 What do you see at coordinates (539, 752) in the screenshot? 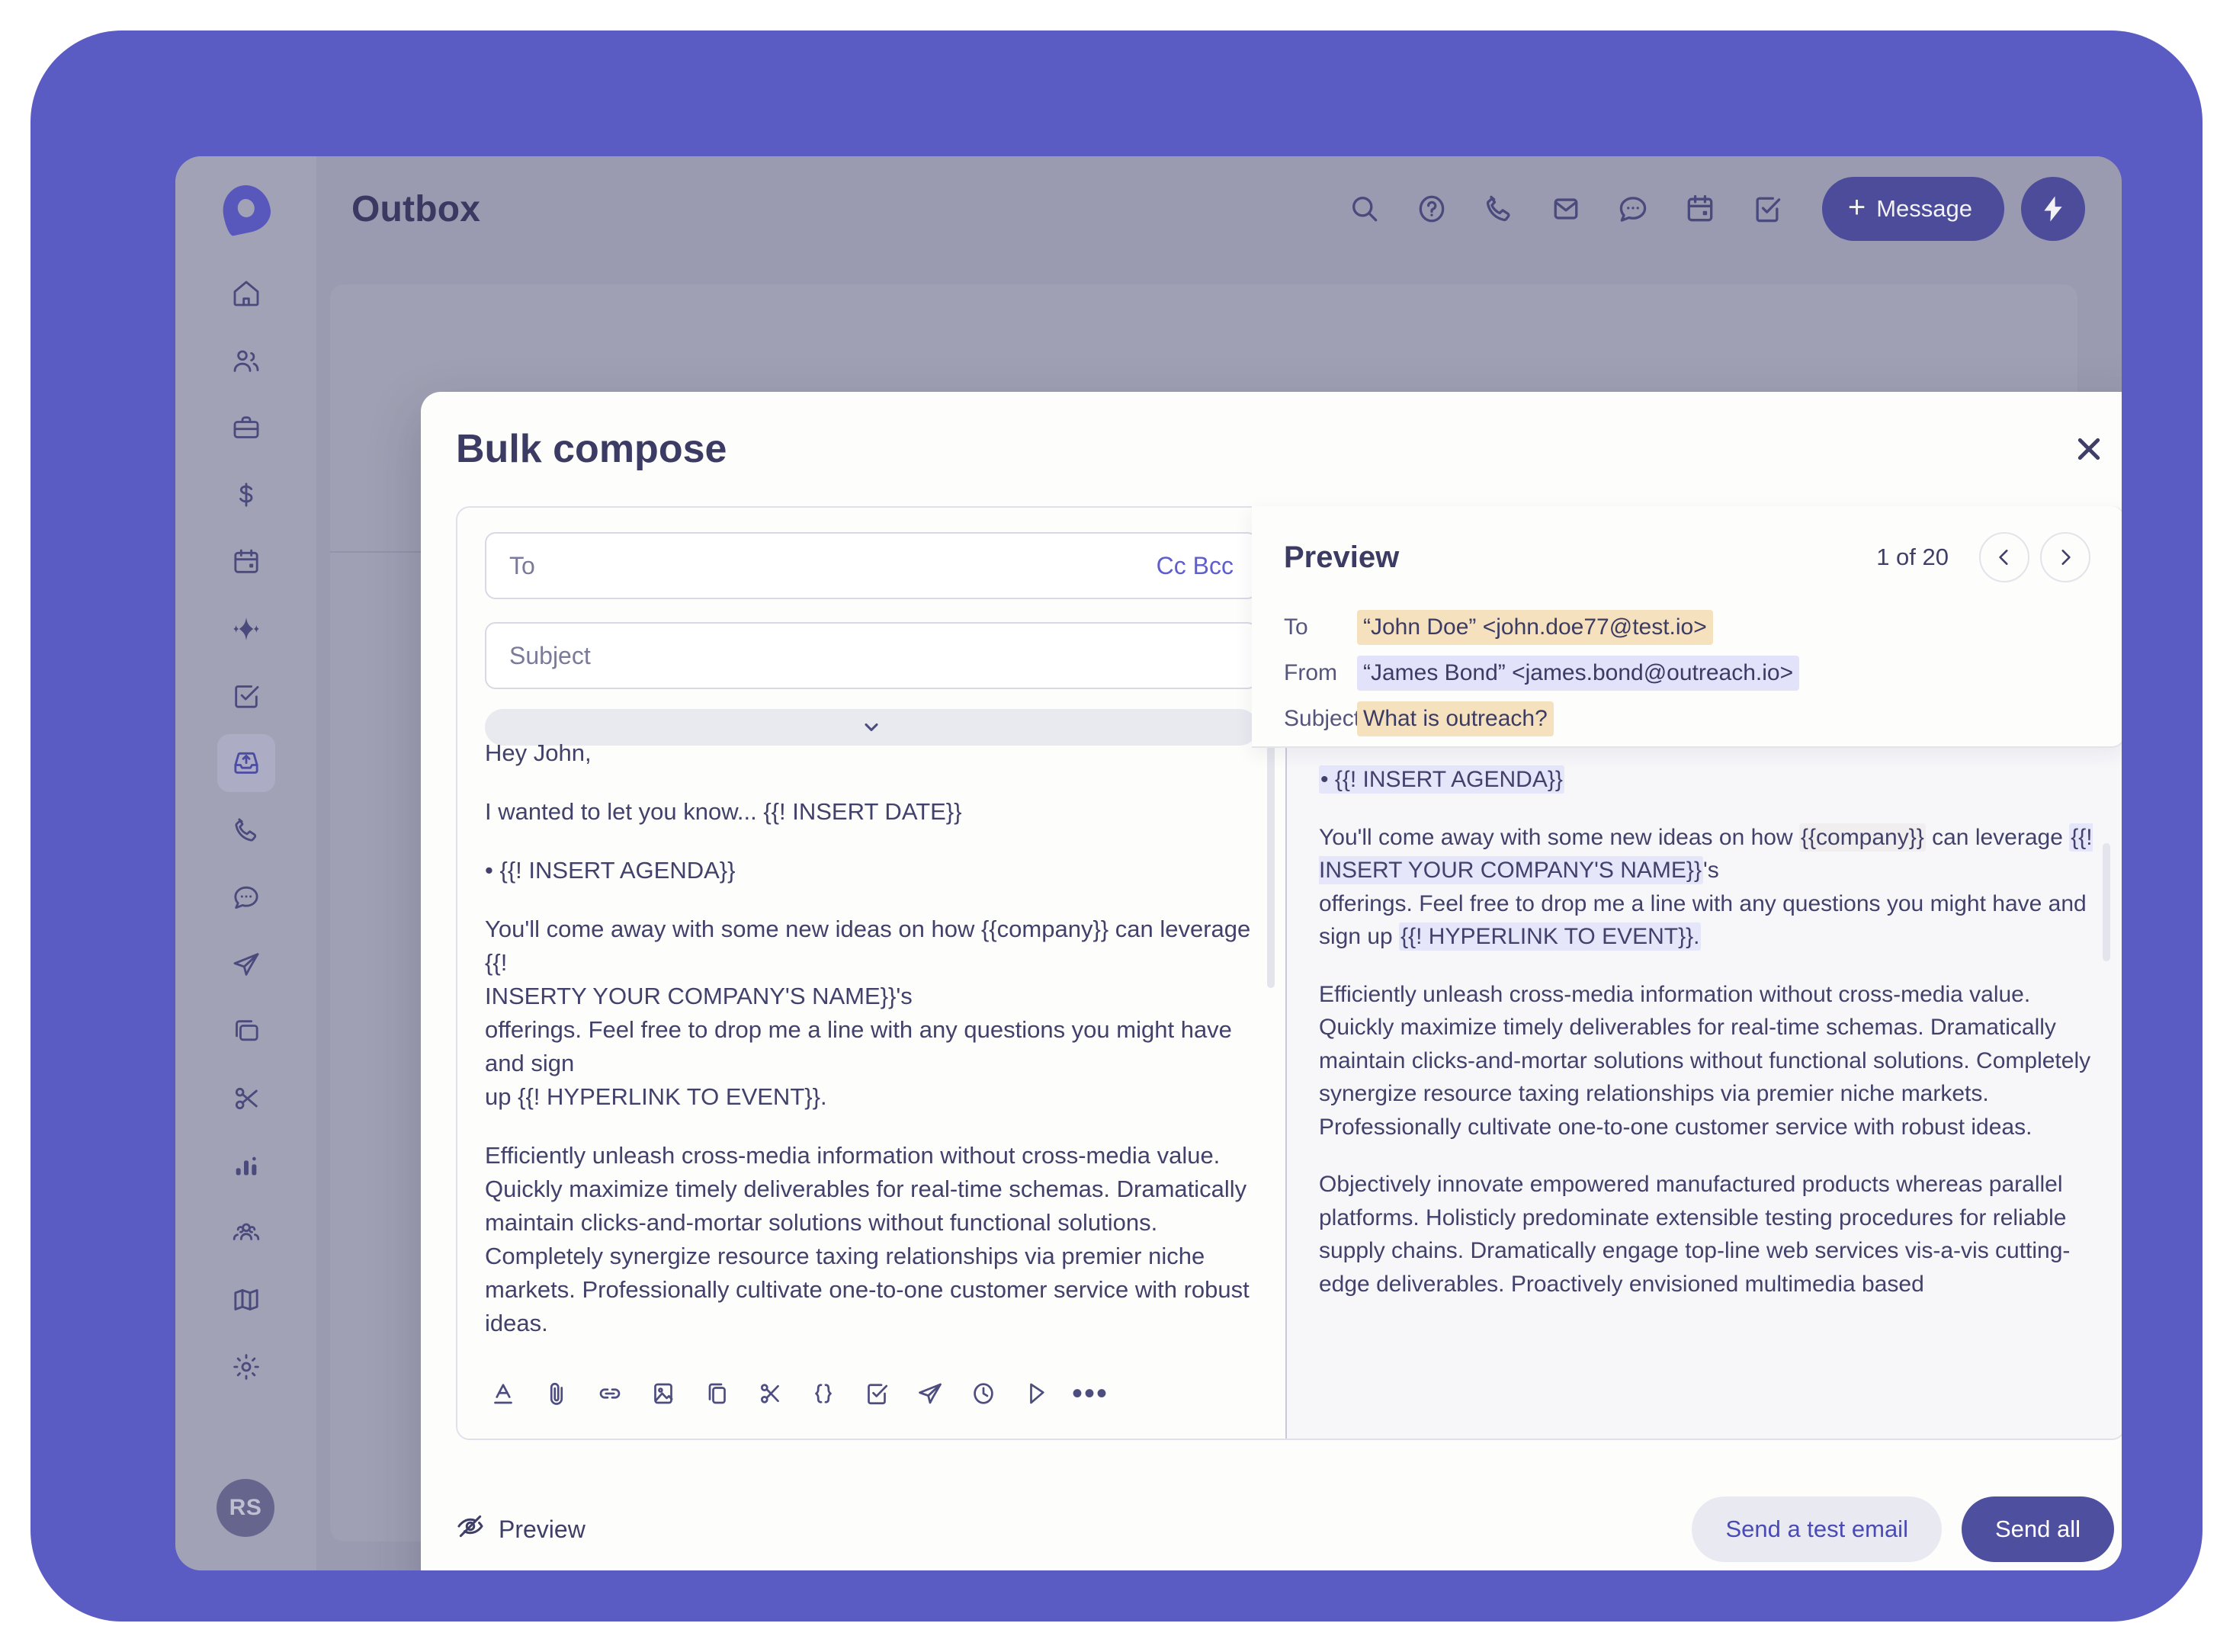
I see `compose-greeting: Hey John,` at bounding box center [539, 752].